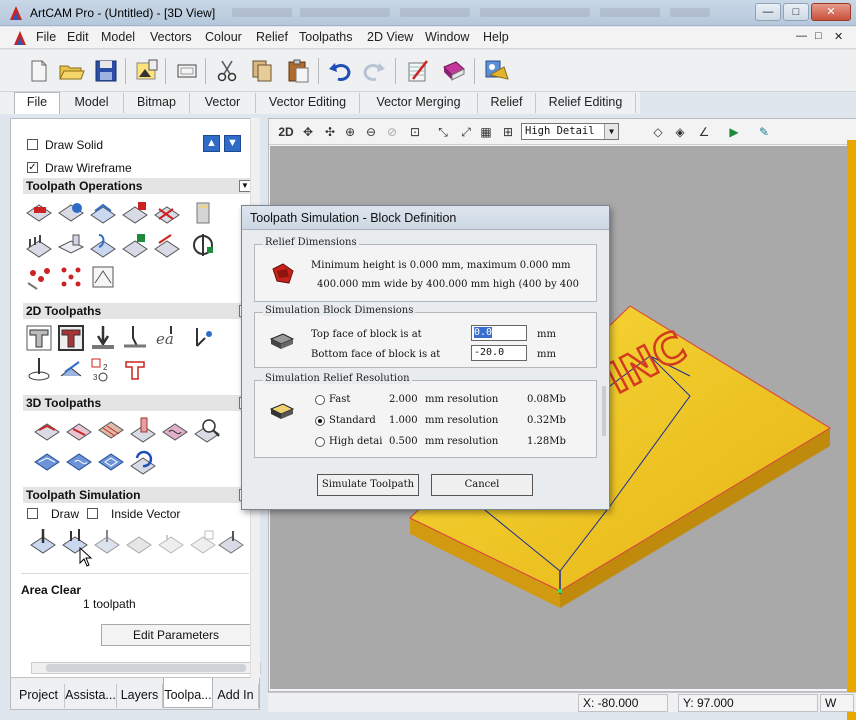 The height and width of the screenshot is (720, 856). I want to click on toolpath-info-icon, so click(71, 213).